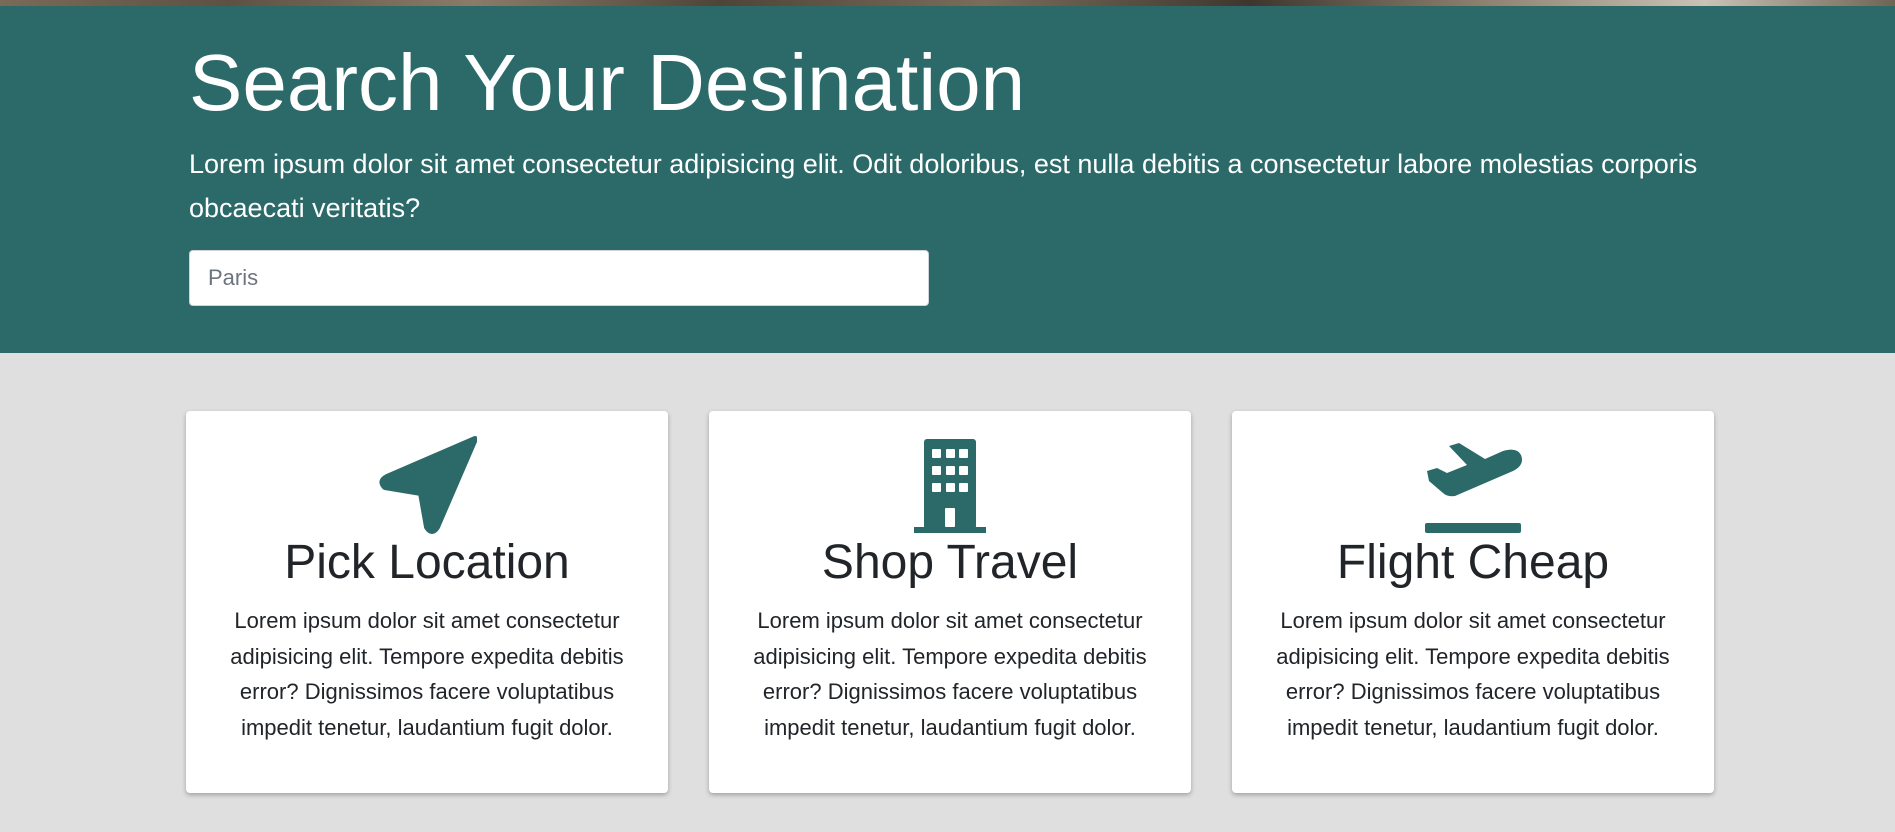  Describe the element at coordinates (607, 82) in the screenshot. I see `page-title: Search Your Desination` at that location.